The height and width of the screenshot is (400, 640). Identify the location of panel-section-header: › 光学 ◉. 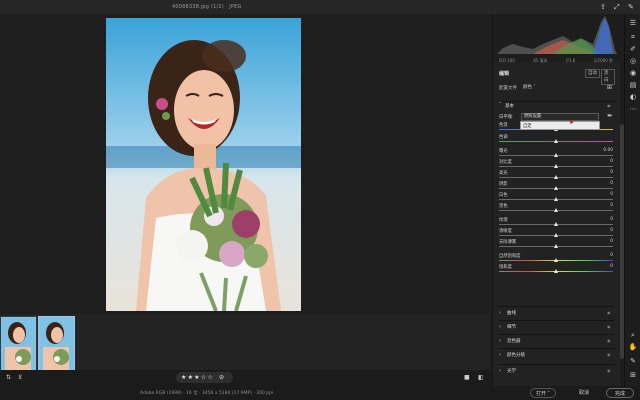
(557, 370).